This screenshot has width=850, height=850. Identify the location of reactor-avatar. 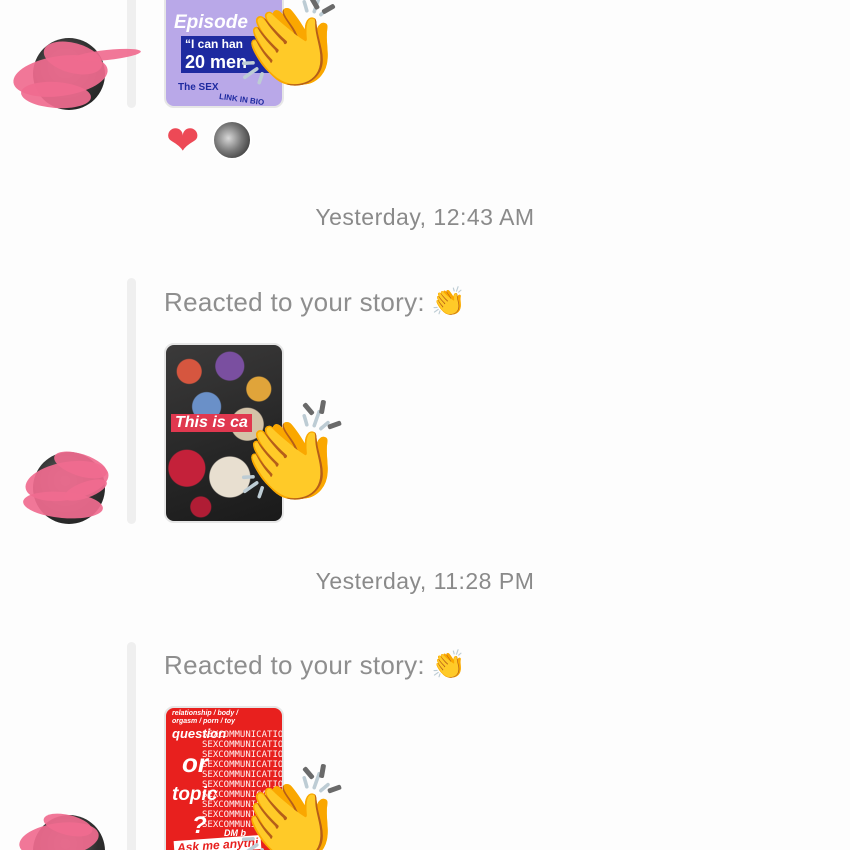
(232, 140).